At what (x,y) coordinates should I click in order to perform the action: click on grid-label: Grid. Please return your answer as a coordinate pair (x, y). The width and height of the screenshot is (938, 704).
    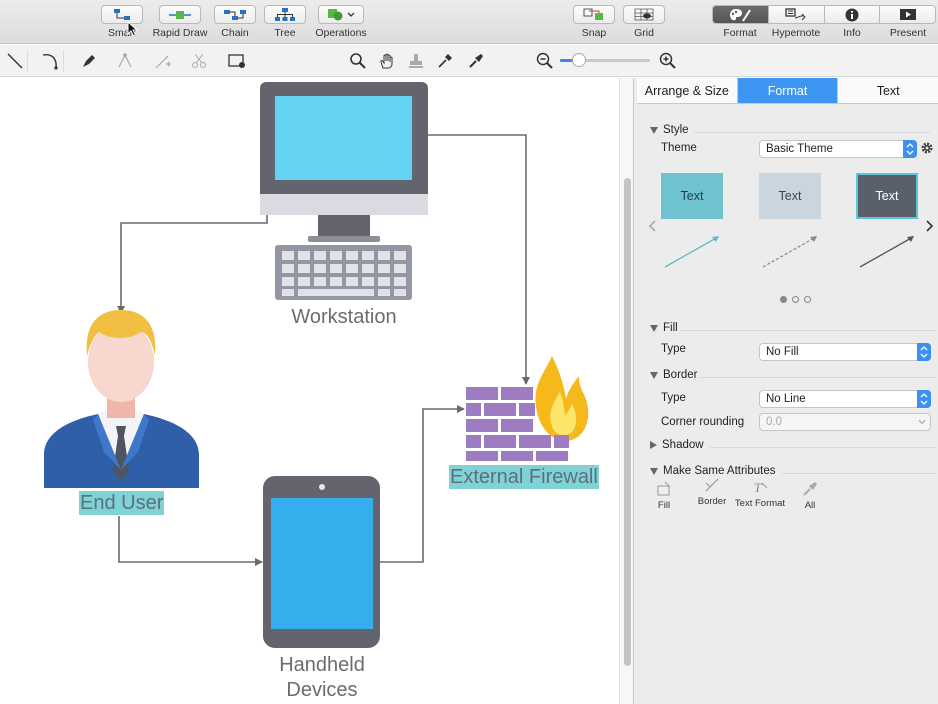
    Looking at the image, I should click on (644, 33).